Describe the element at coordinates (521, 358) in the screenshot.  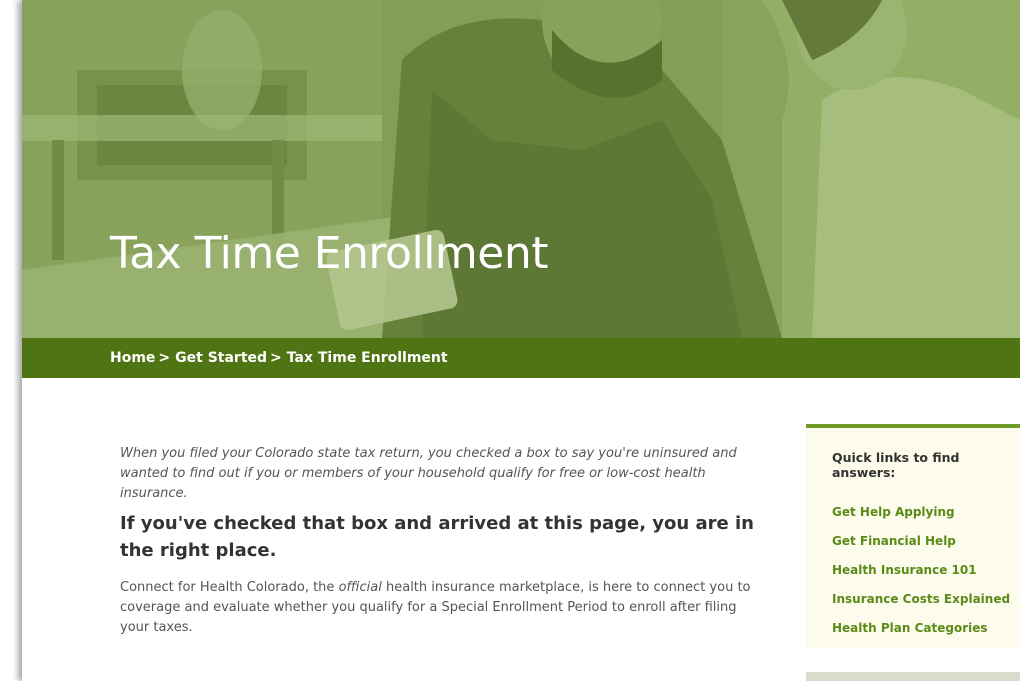
I see `breadcrumb: Home > Get Started > Tax Time Enrollment` at that location.